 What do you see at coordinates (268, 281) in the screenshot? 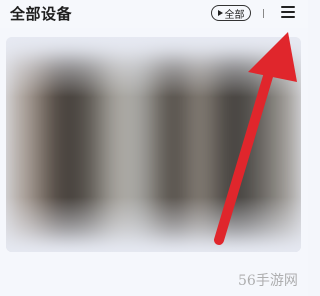
I see `watermark: 56手游网` at bounding box center [268, 281].